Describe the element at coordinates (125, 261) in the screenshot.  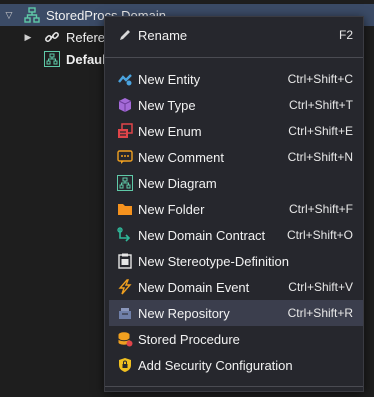
I see `stereotype-icon` at that location.